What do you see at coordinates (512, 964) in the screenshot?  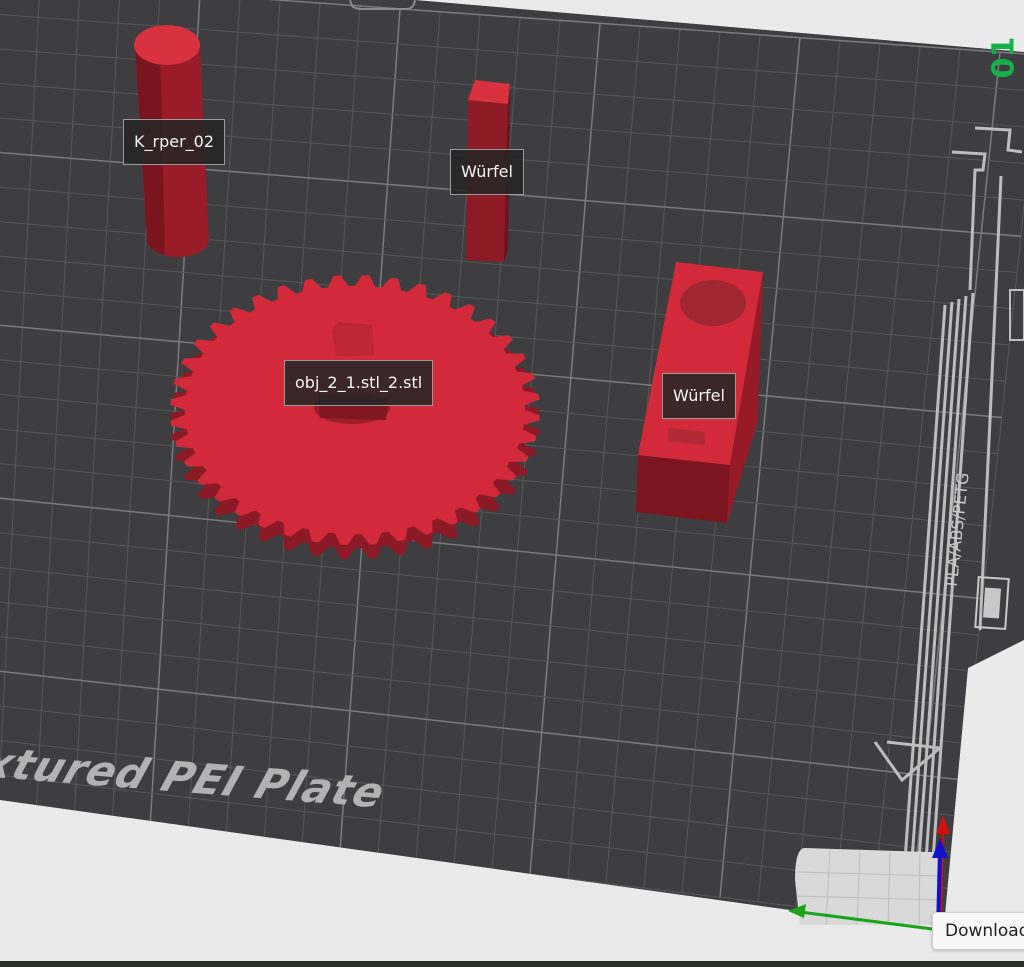 I see `bottom-strip` at bounding box center [512, 964].